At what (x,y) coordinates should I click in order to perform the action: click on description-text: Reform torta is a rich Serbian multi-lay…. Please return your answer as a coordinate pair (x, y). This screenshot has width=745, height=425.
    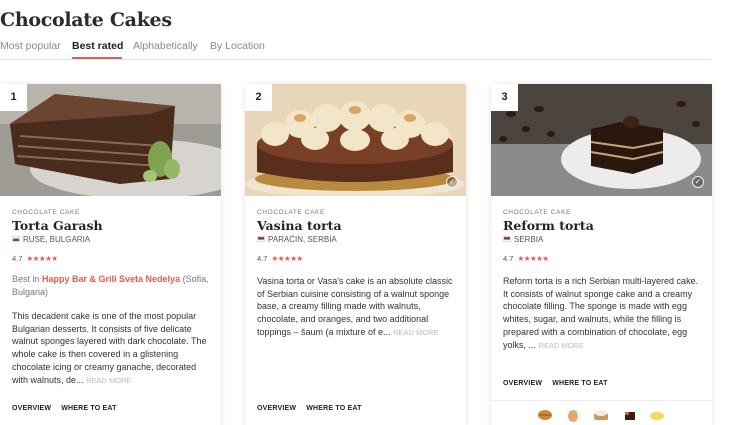
    Looking at the image, I should click on (601, 313).